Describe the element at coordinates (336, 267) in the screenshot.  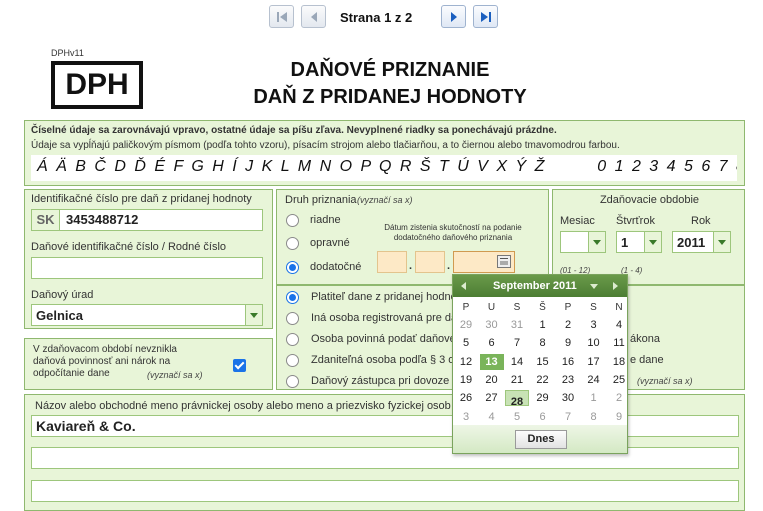
I see `option-dodatocne-label: dodatočné` at that location.